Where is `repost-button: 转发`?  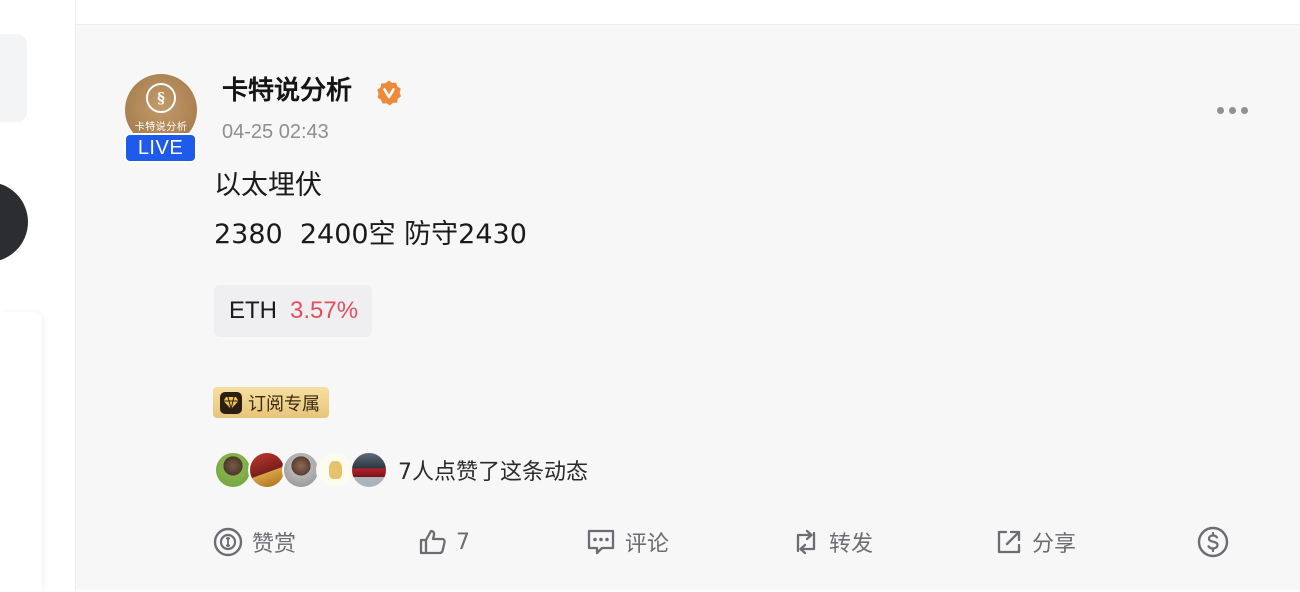 repost-button: 转发 is located at coordinates (832, 542).